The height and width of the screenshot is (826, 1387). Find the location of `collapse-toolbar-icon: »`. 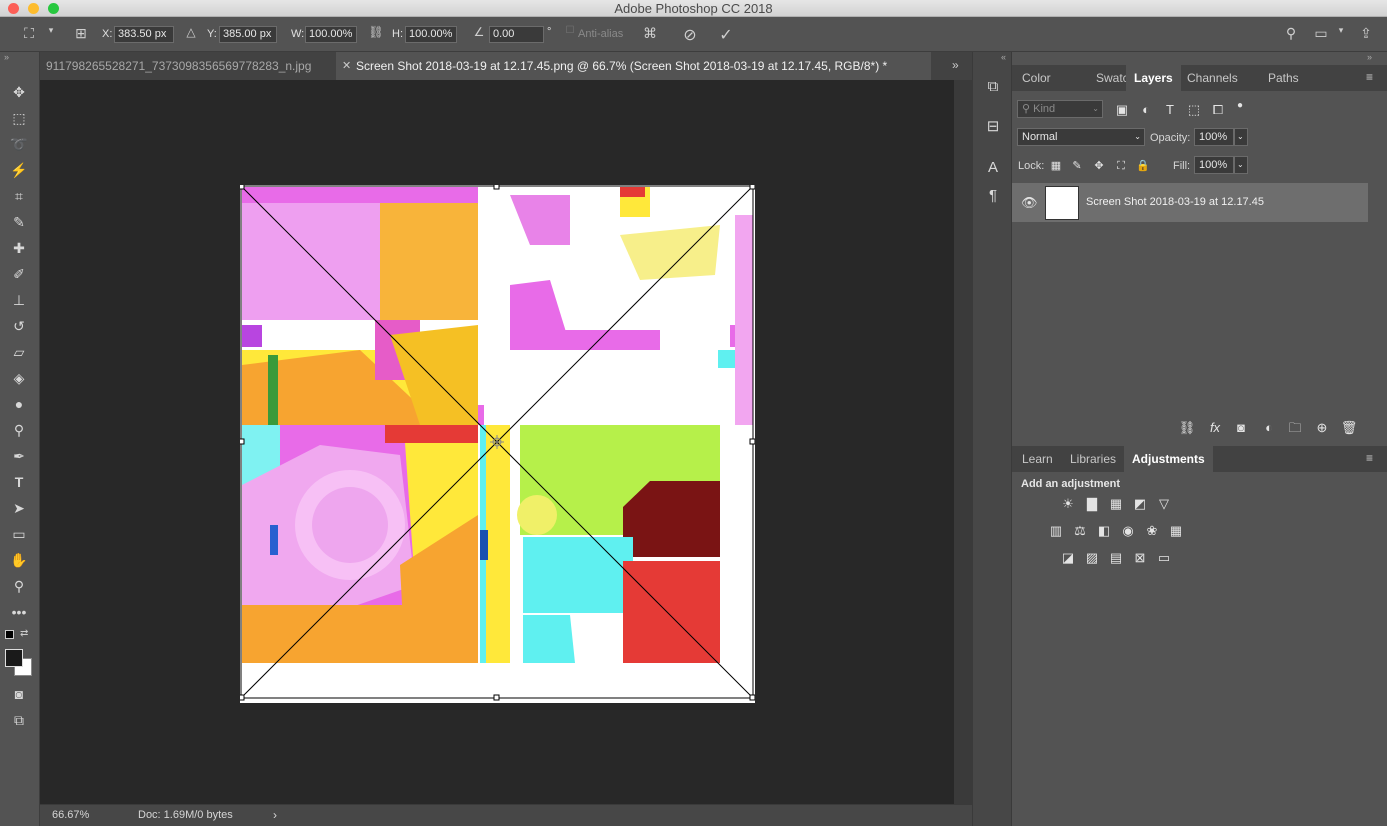

collapse-toolbar-icon: » is located at coordinates (6, 57).